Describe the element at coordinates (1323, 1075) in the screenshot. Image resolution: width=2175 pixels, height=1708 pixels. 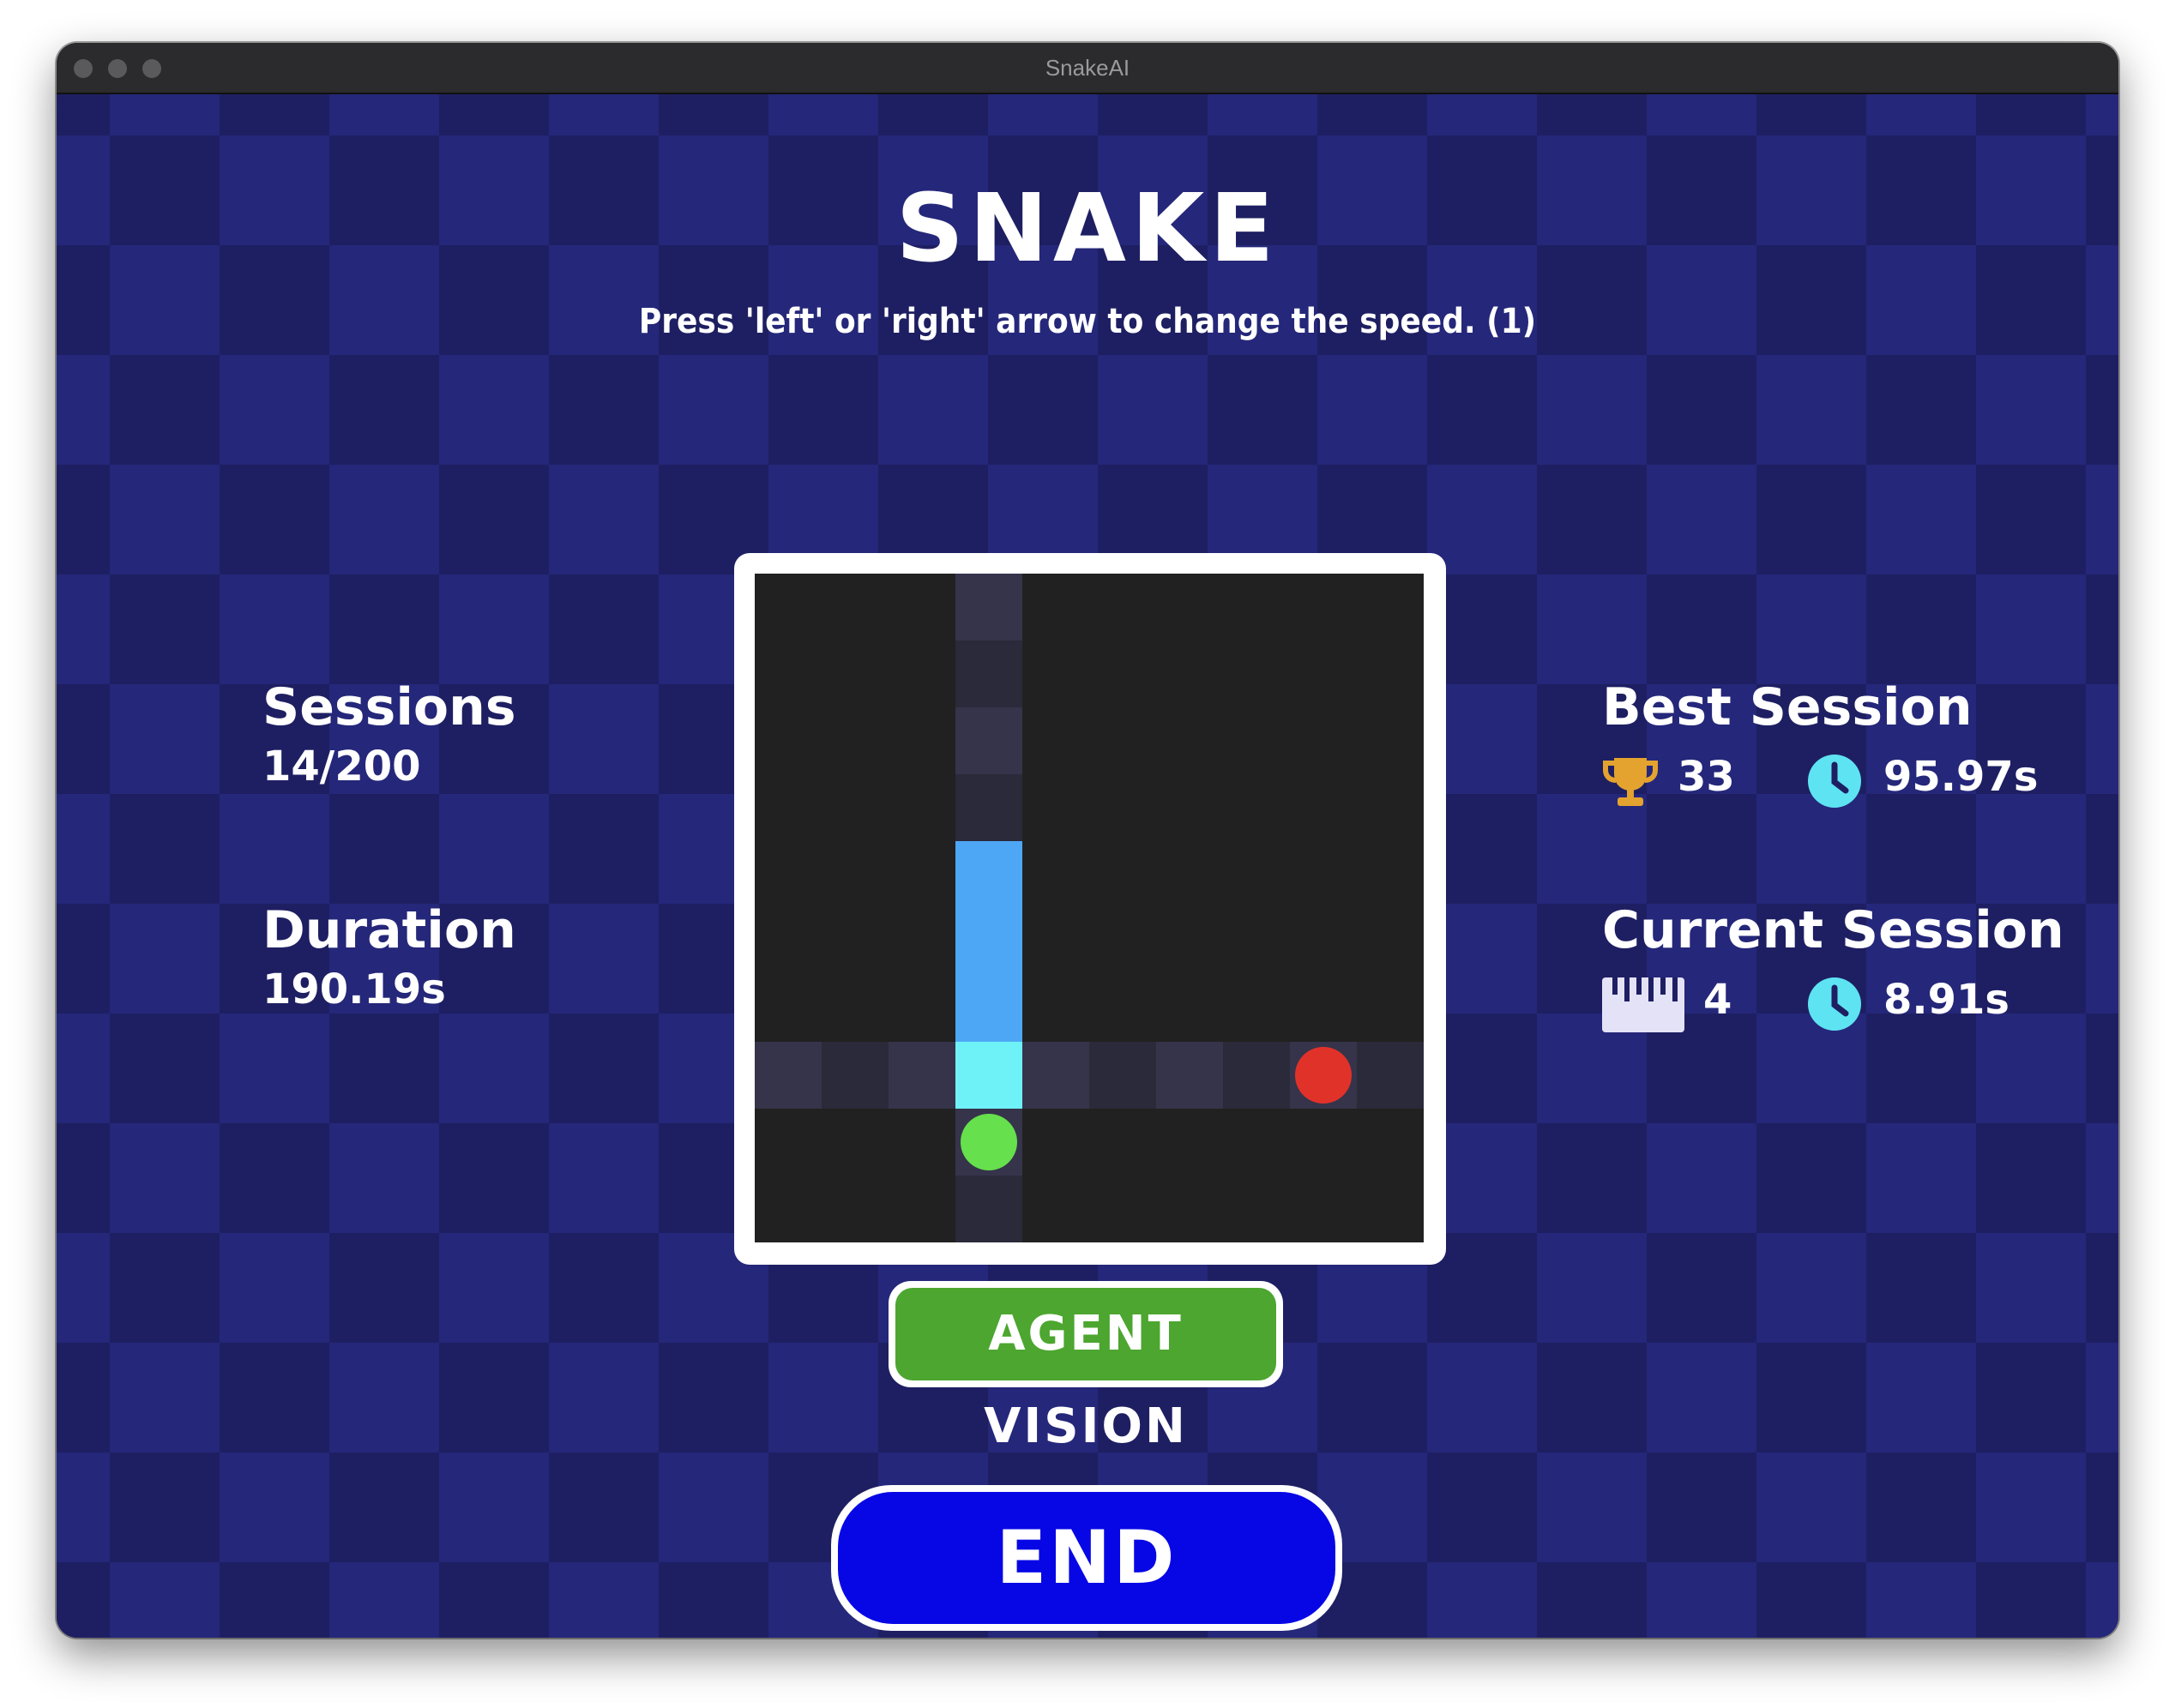
I see `red-food` at that location.